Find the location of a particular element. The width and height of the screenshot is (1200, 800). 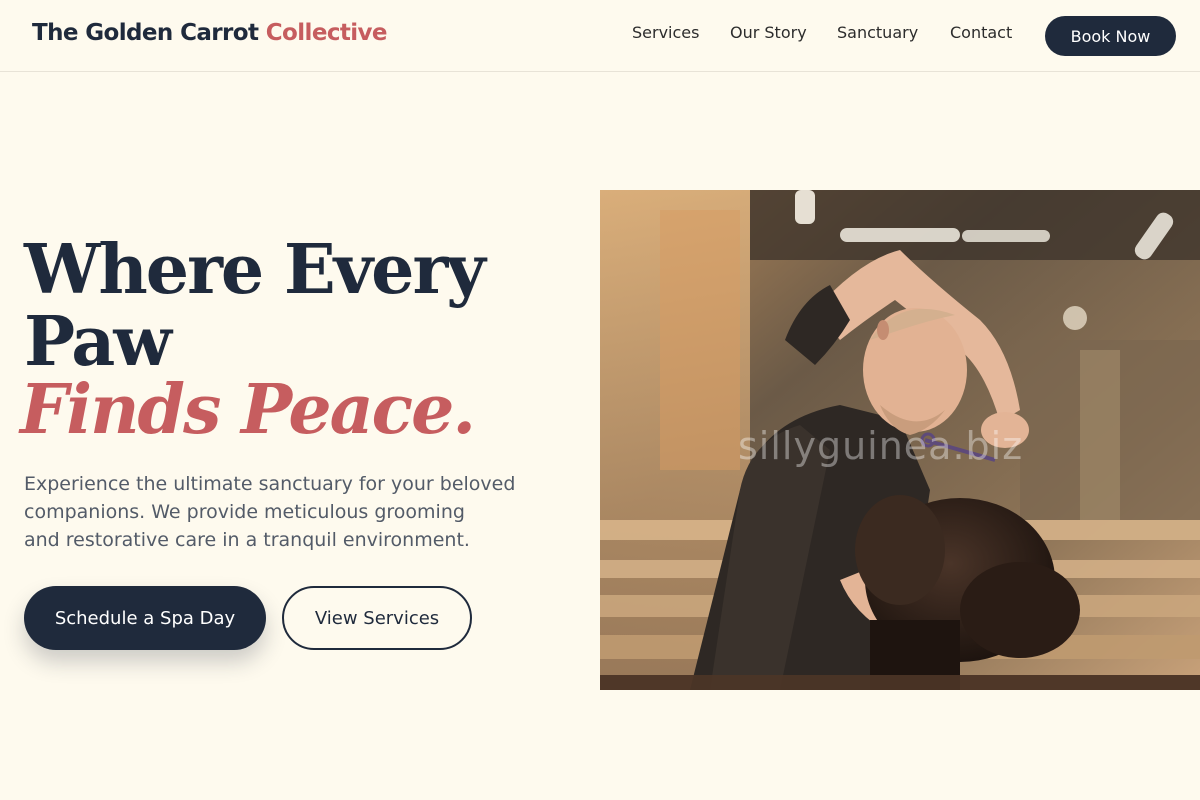

hero-title-line-3: Finds Peace. is located at coordinates (248, 410).